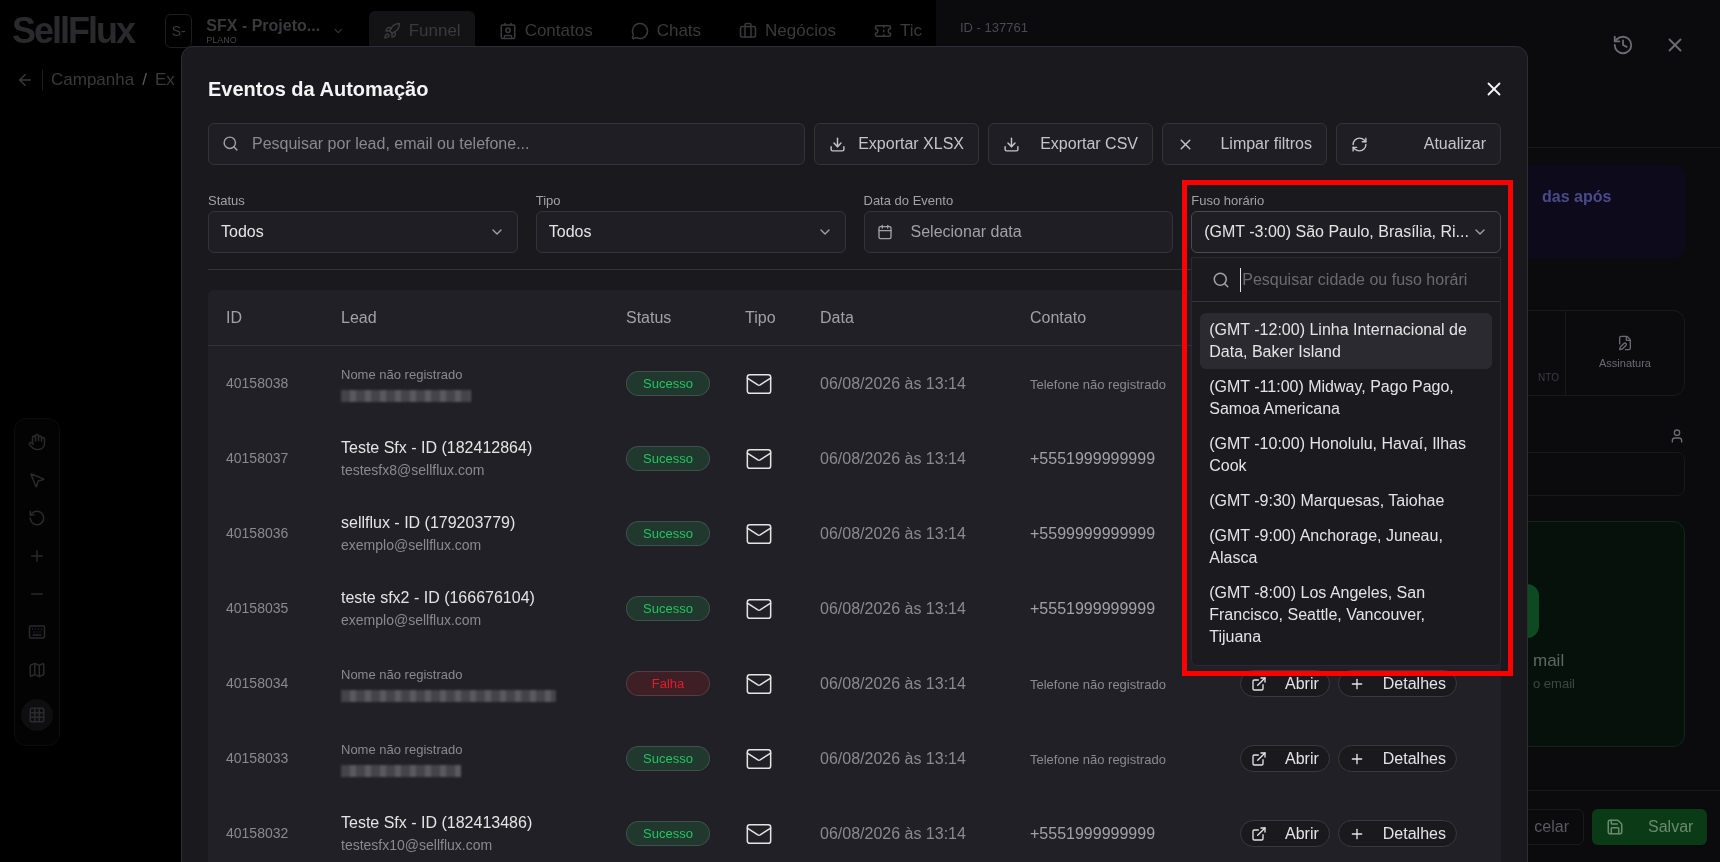  I want to click on calendar-icon, so click(884, 232).